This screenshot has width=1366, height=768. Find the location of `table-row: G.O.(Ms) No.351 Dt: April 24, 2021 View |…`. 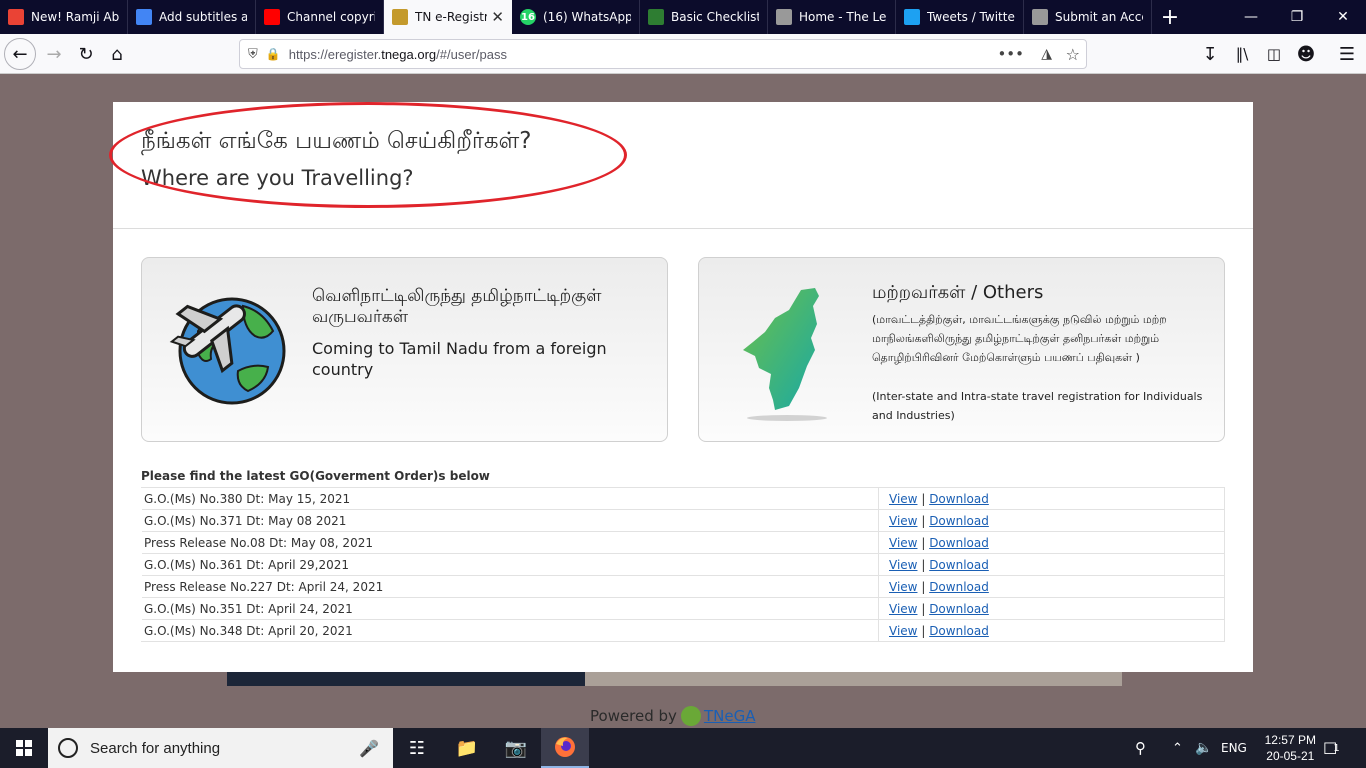

table-row: G.O.(Ms) No.351 Dt: April 24, 2021 View |… is located at coordinates (683, 608).